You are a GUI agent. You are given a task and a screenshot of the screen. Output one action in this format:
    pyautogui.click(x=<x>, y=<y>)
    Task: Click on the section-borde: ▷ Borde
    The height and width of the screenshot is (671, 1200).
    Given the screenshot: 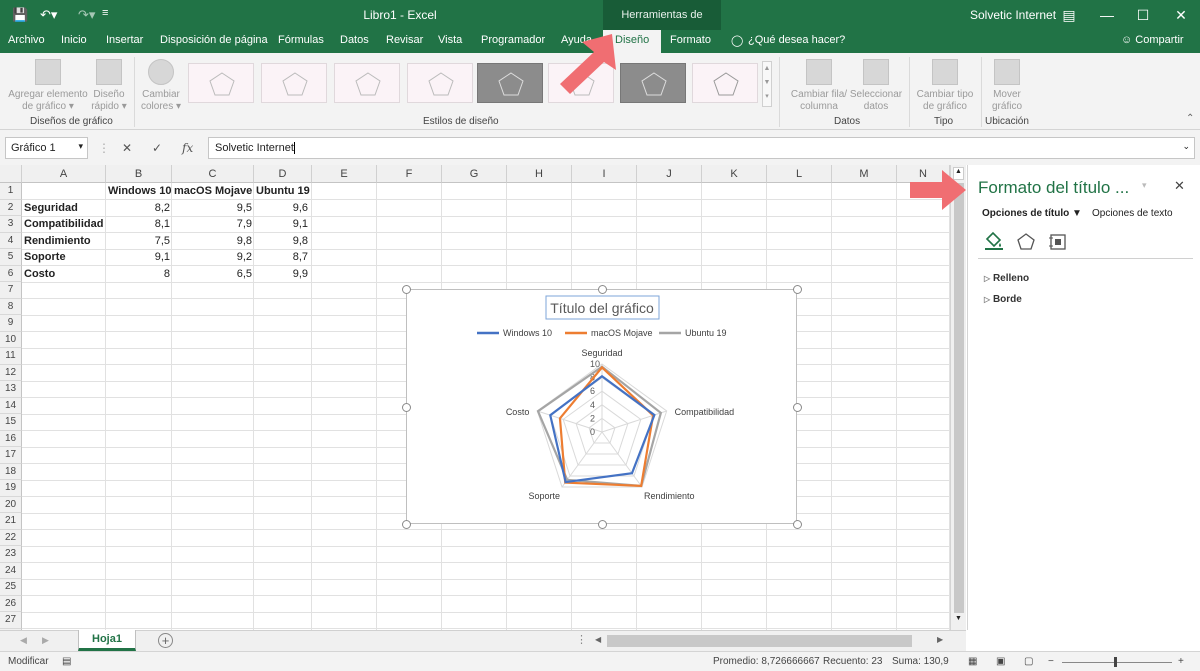 What is the action you would take?
    pyautogui.click(x=1003, y=299)
    